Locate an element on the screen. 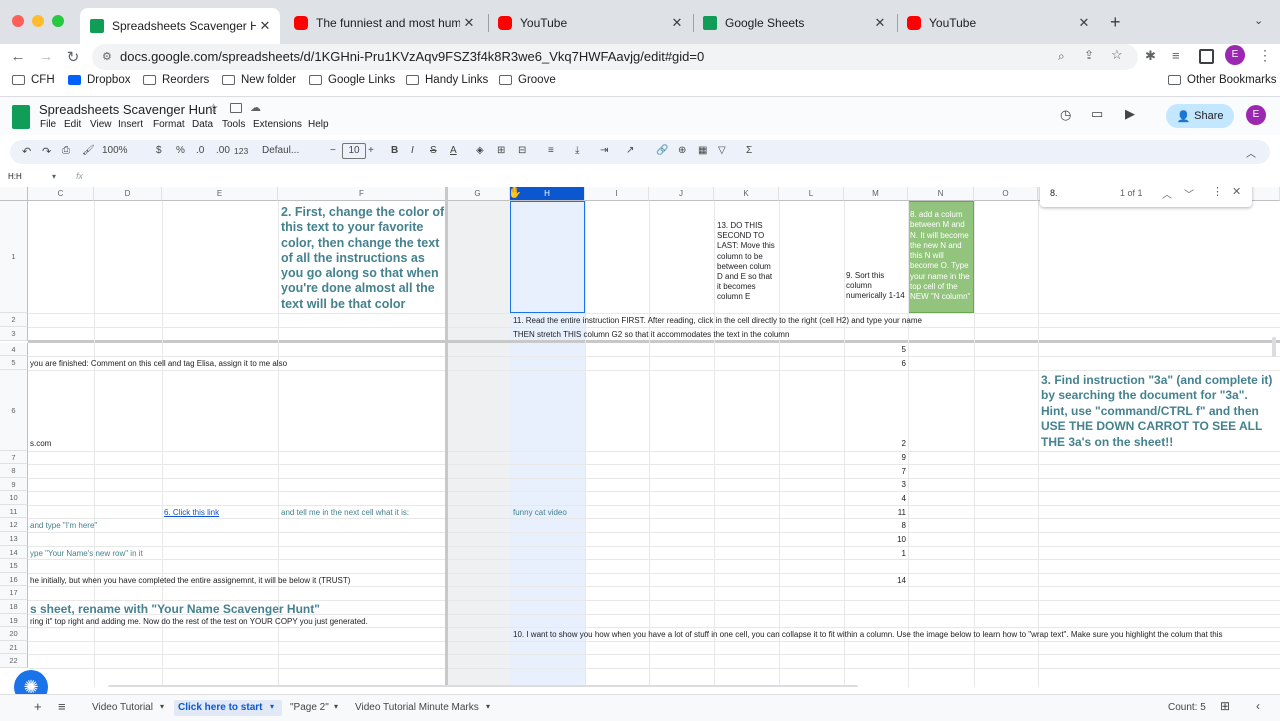 Image resolution: width=1280 pixels, height=721 pixels. row-header-19: 19 is located at coordinates (14, 620).